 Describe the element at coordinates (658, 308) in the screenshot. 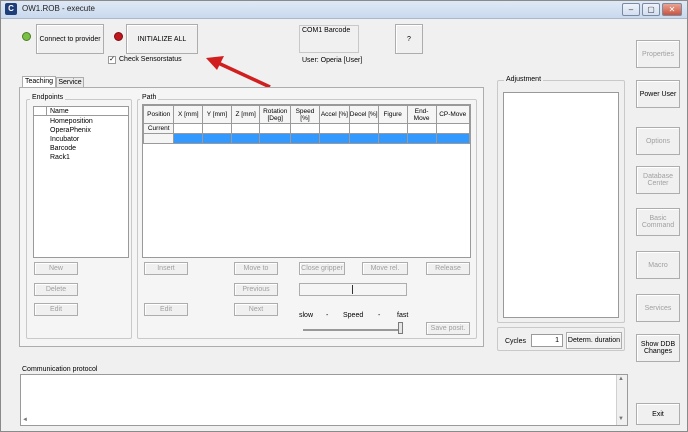

I see `services-button: Services` at that location.